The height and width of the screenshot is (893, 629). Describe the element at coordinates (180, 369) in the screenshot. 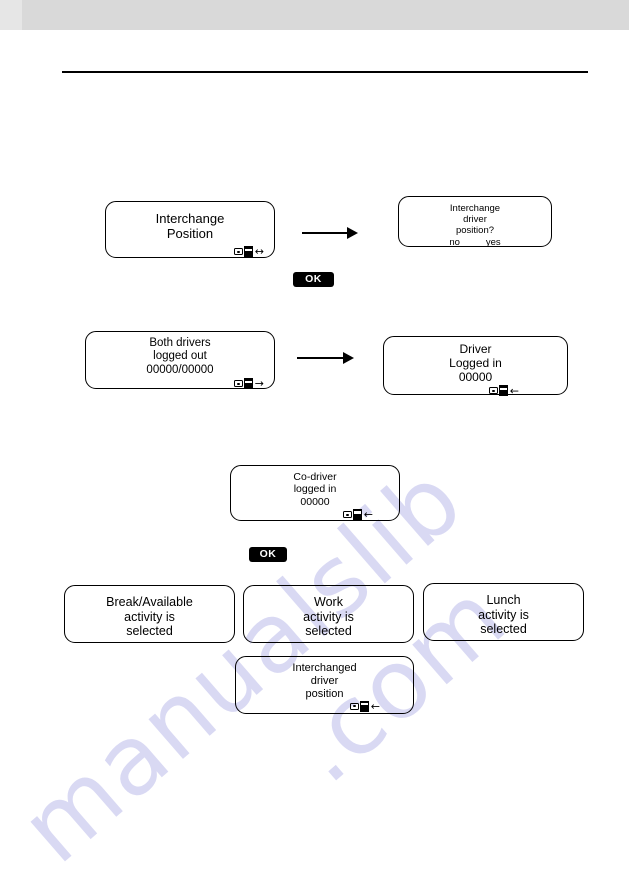

I see `display-line: 00000/00000` at that location.